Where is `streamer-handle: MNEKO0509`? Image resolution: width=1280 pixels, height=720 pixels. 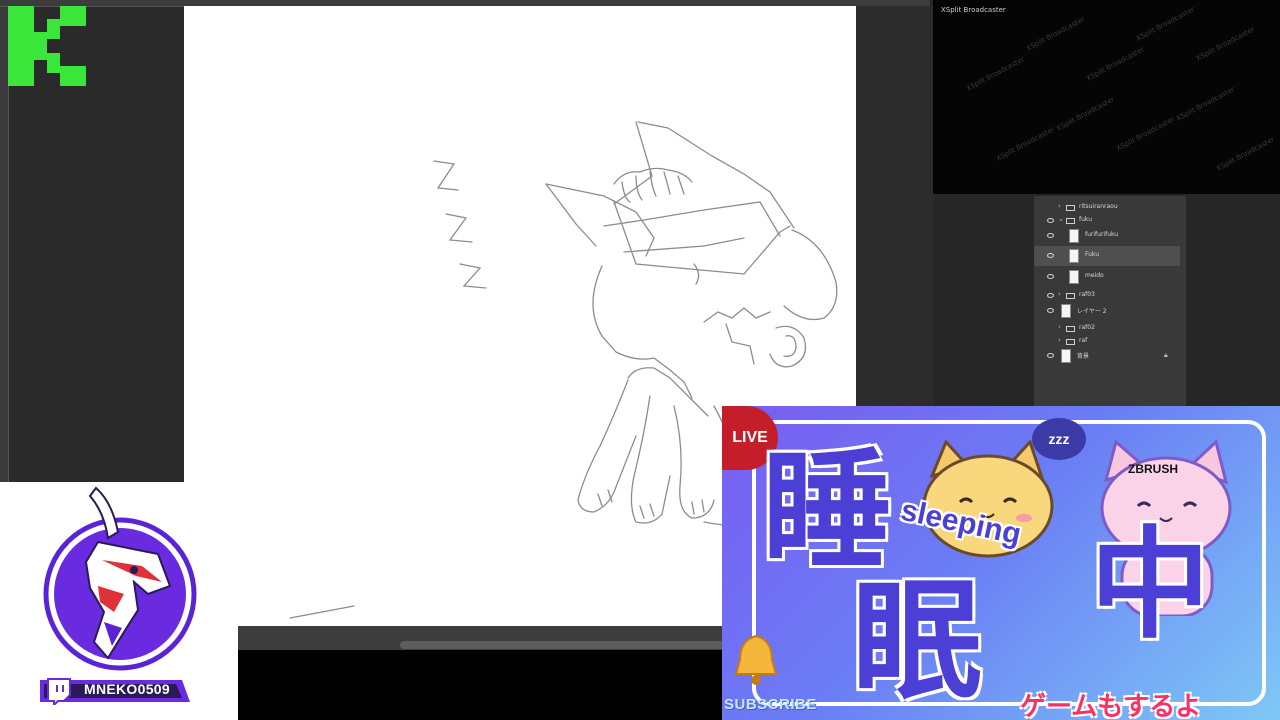
streamer-handle: MNEKO0509 is located at coordinates (127, 689).